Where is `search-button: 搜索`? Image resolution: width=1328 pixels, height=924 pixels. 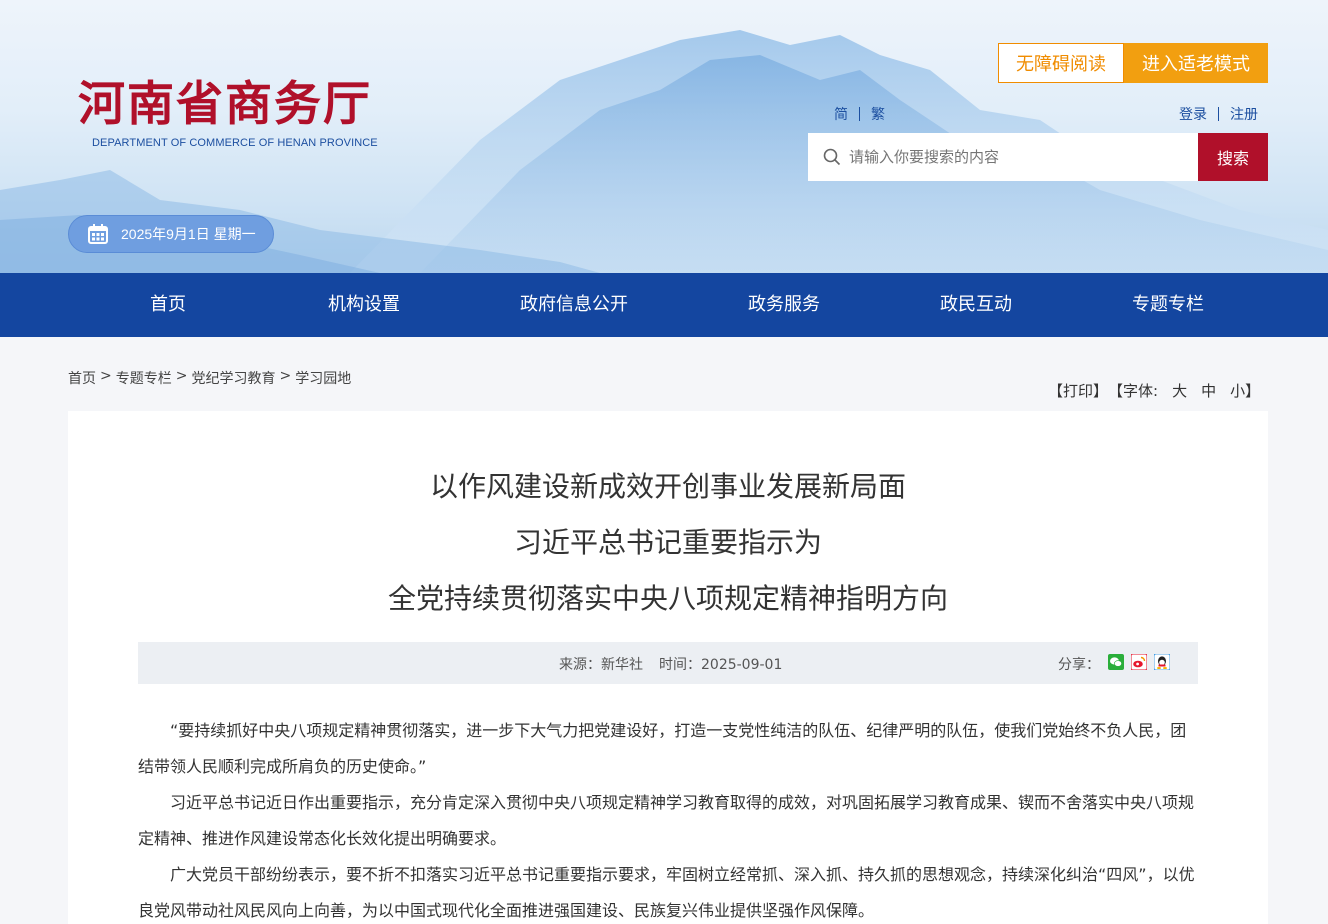 search-button: 搜索 is located at coordinates (1233, 157).